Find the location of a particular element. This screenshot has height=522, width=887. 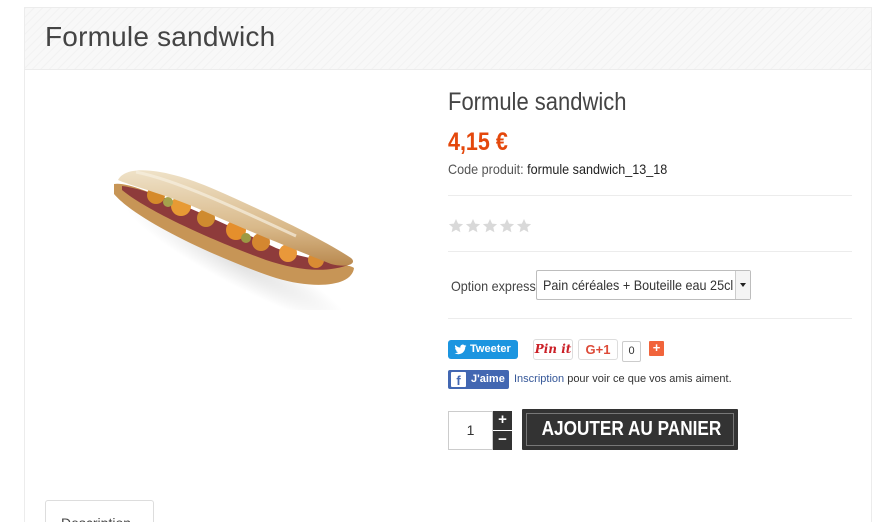

facebook-like-button: f J'aime is located at coordinates (478, 379).